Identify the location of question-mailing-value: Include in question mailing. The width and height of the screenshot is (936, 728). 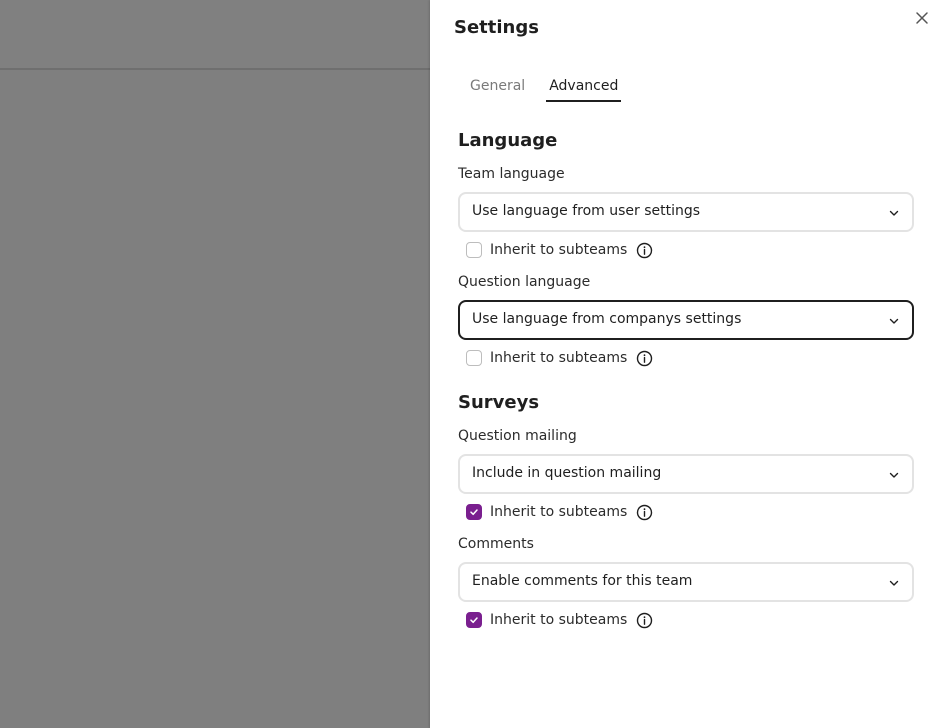
(567, 473).